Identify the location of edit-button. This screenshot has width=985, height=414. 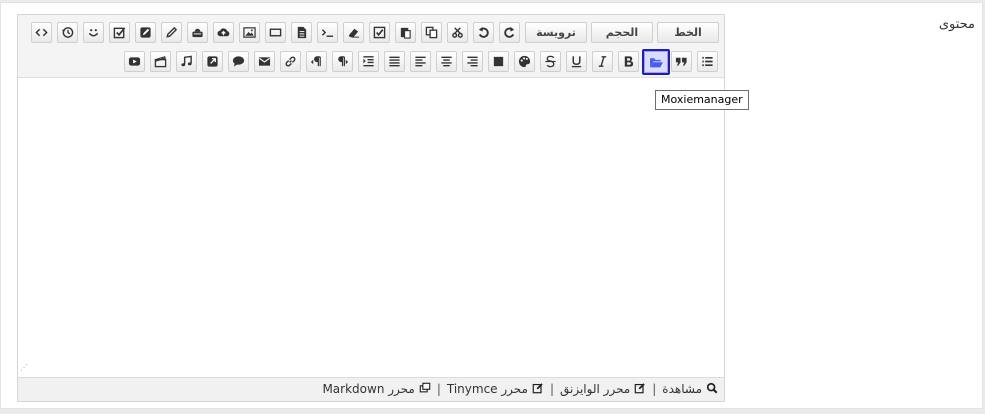
(145, 32).